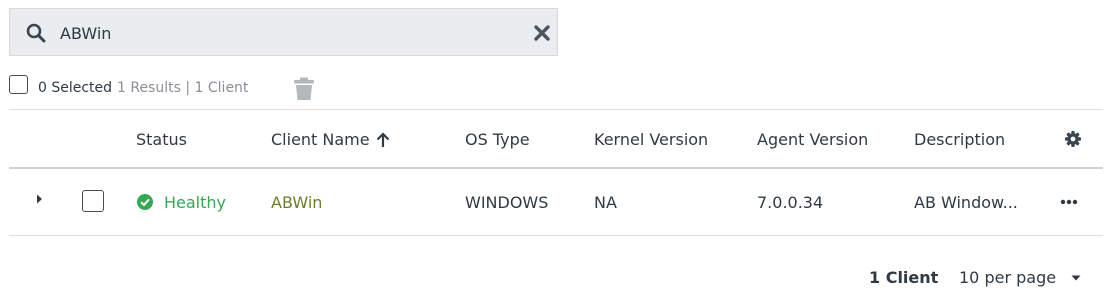 Image resolution: width=1105 pixels, height=296 pixels. What do you see at coordinates (280, 33) in the screenshot?
I see `search-input` at bounding box center [280, 33].